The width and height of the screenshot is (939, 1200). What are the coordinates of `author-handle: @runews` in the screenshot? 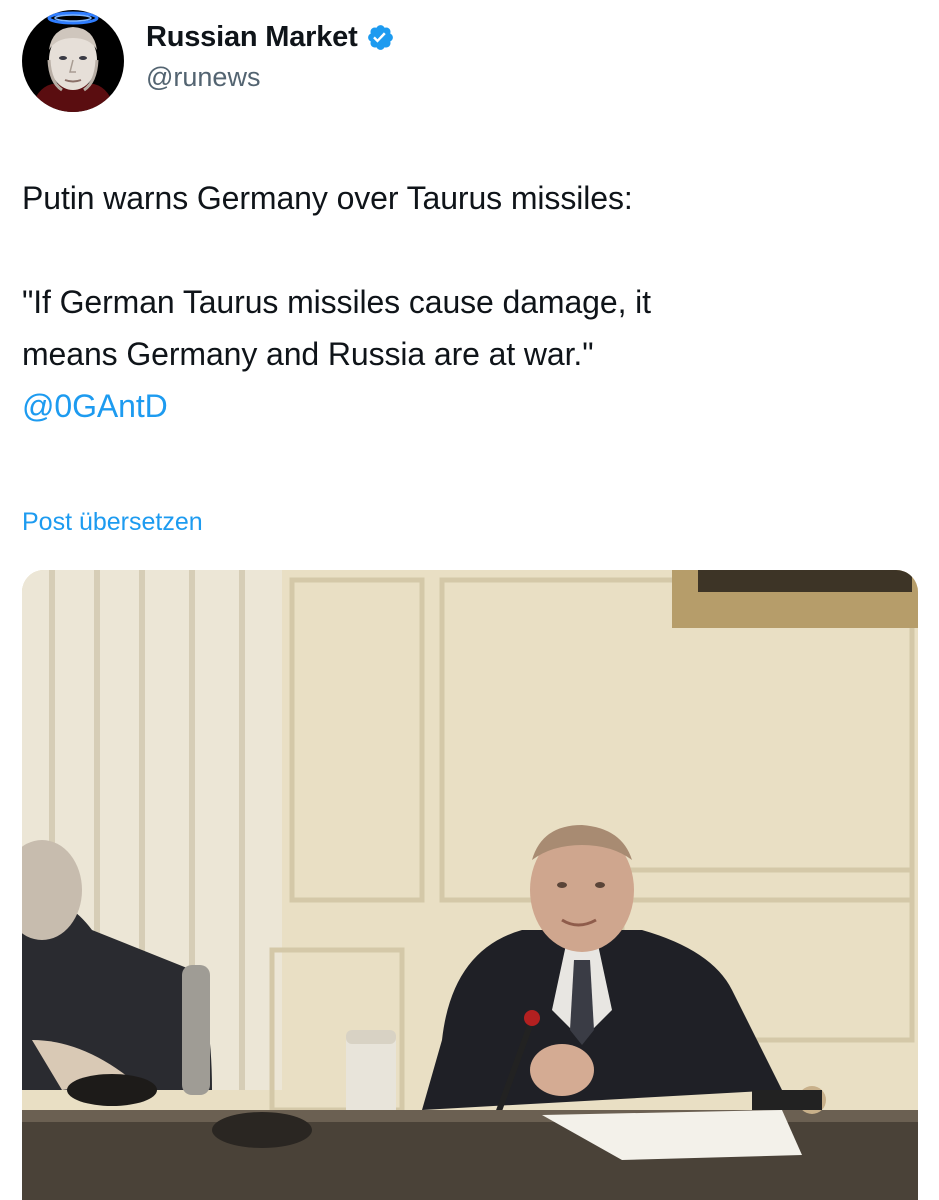 It's located at (270, 77).